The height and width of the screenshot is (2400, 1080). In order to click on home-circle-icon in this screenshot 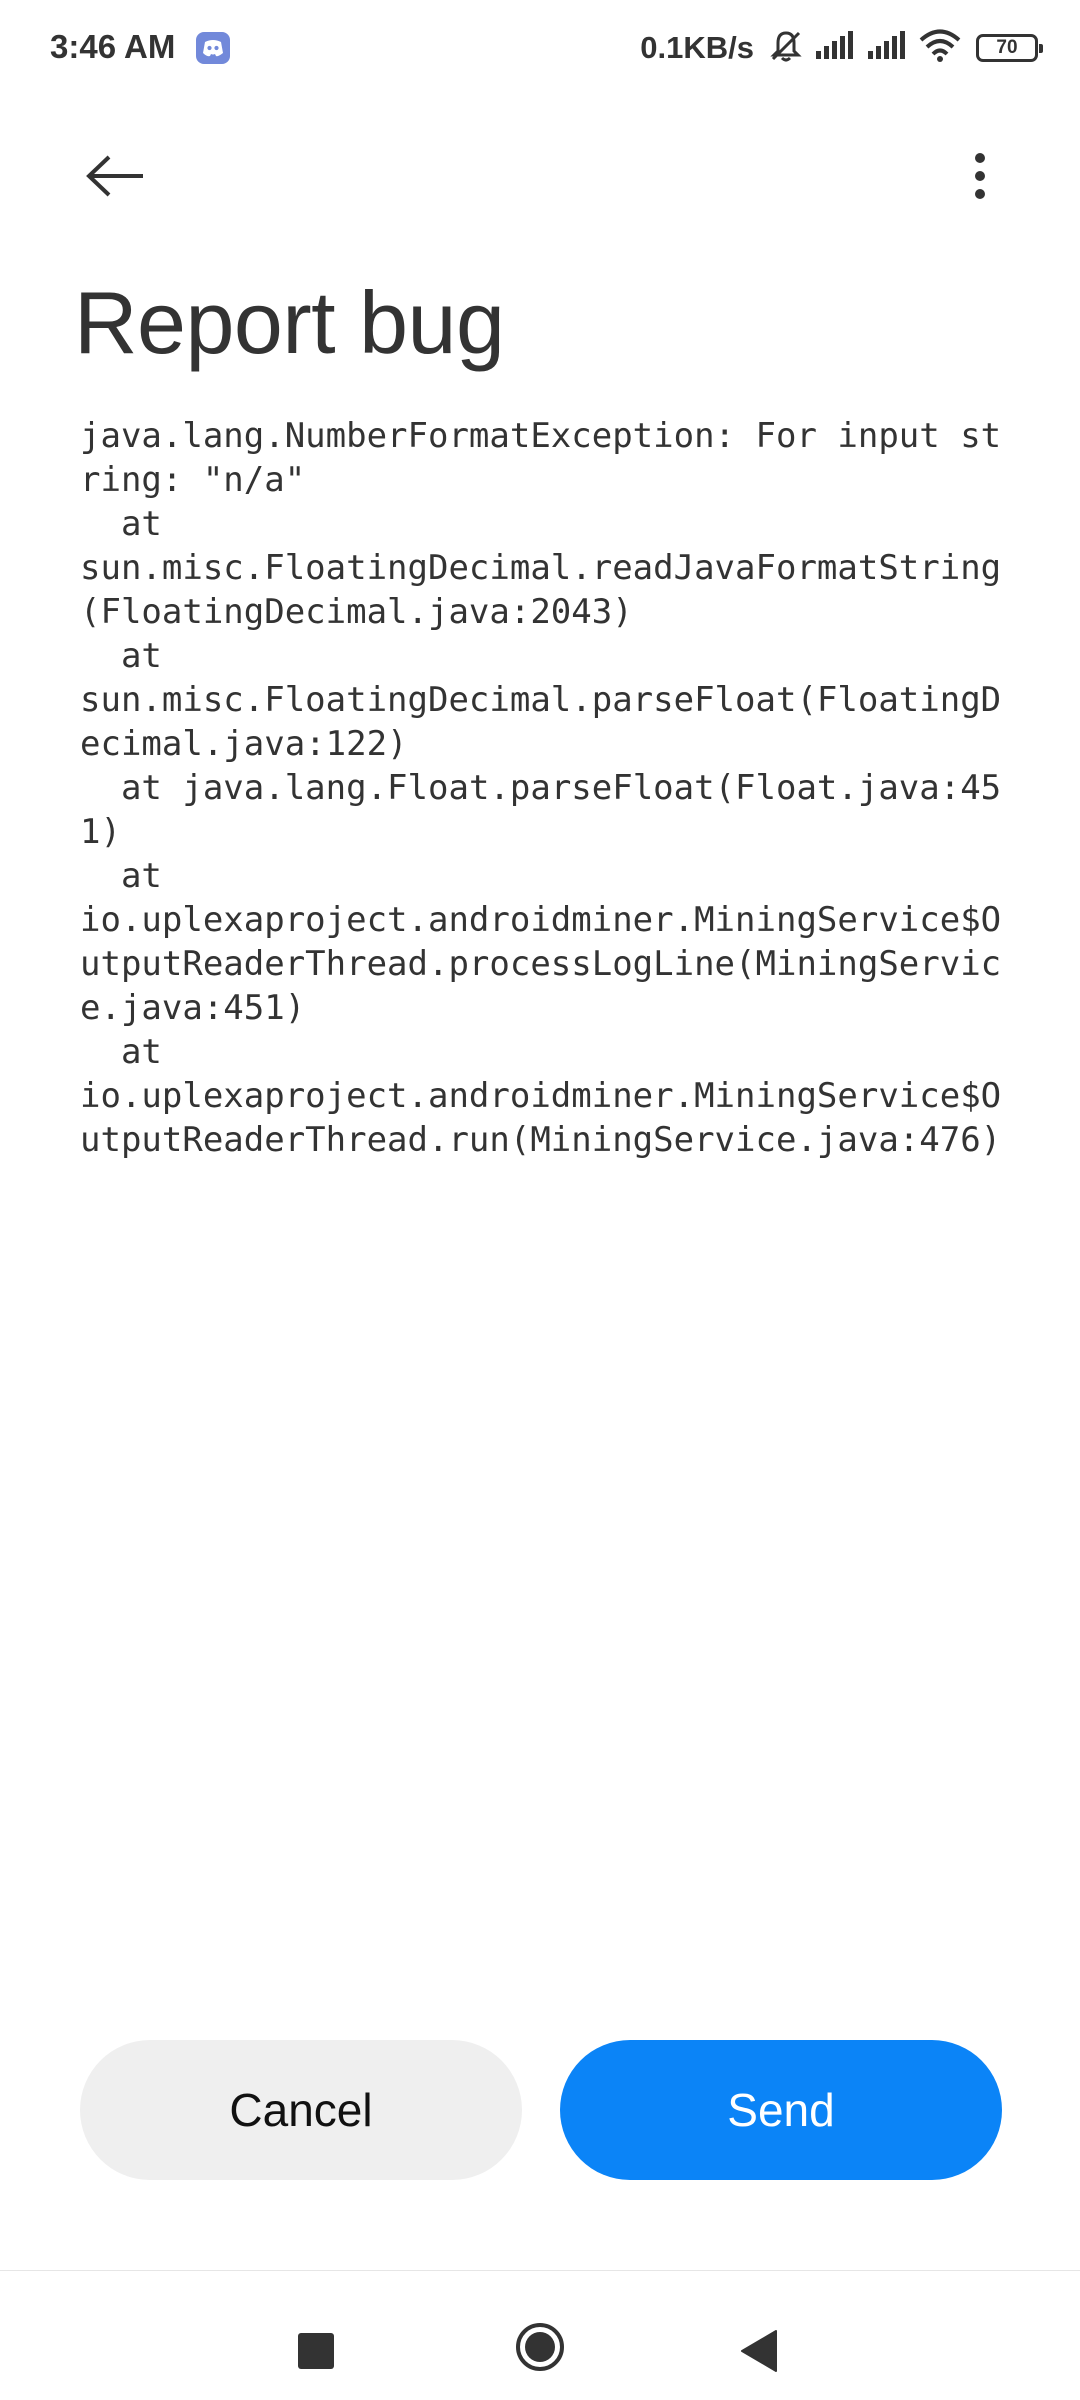, I will do `click(540, 2347)`.